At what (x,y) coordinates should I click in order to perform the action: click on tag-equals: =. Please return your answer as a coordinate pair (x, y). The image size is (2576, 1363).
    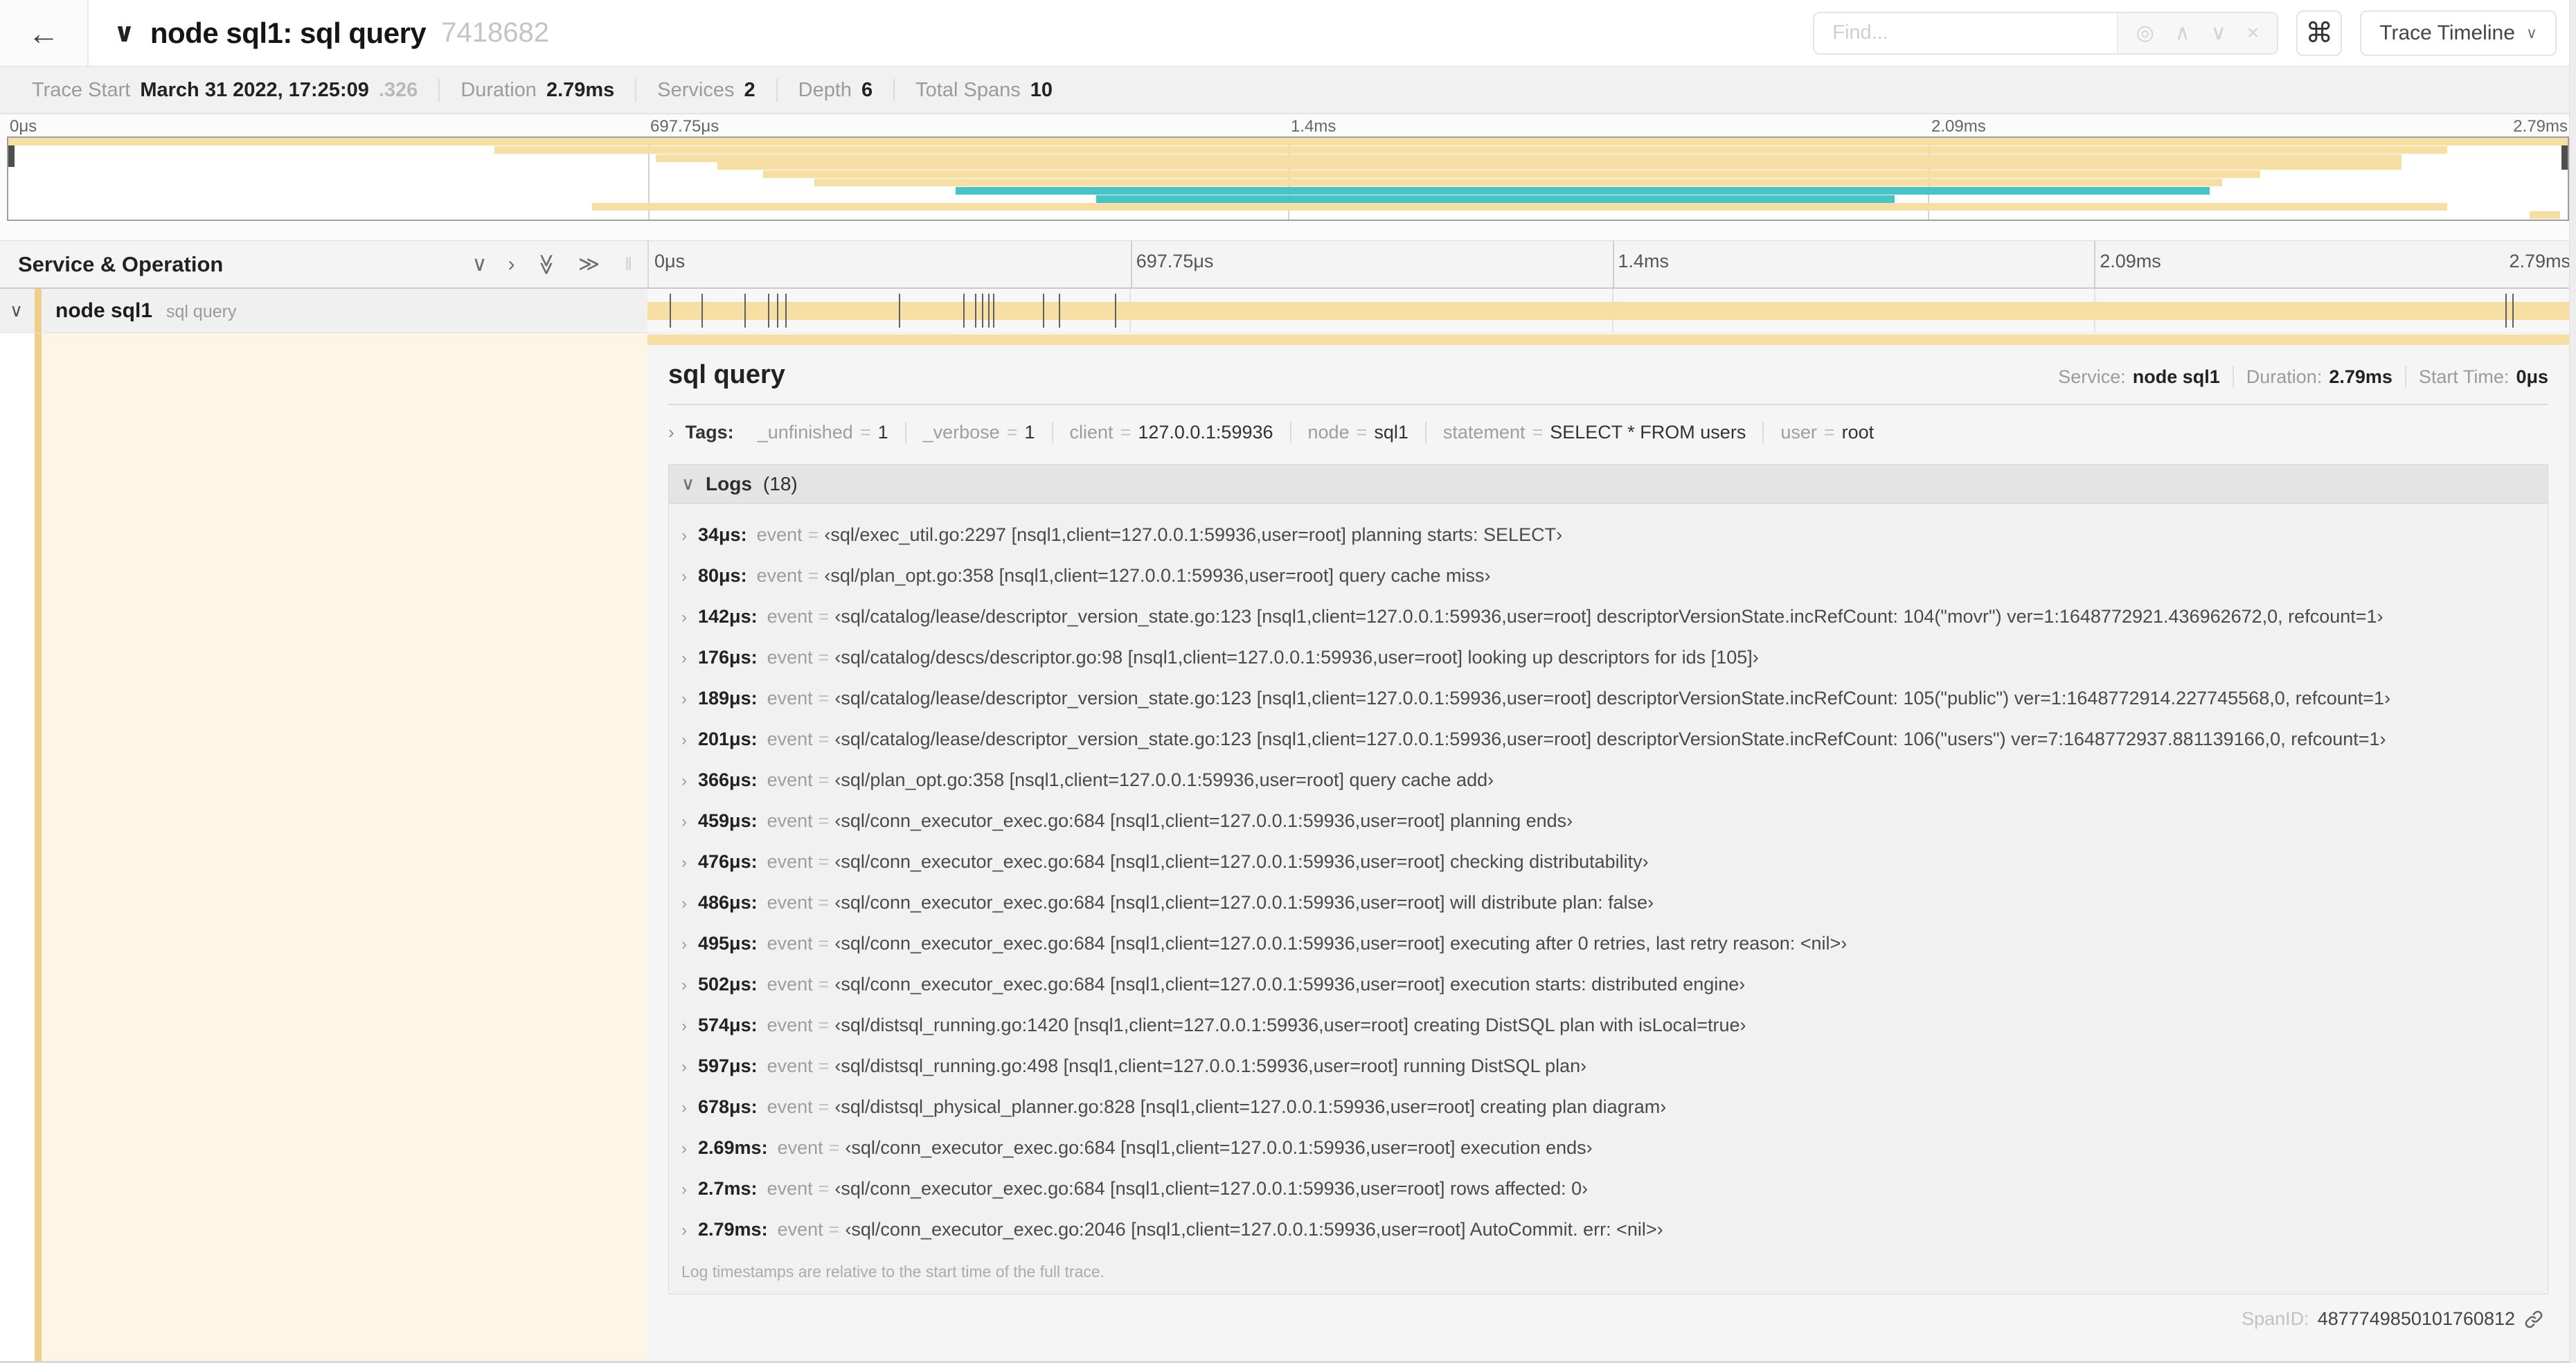
    Looking at the image, I should click on (1538, 433).